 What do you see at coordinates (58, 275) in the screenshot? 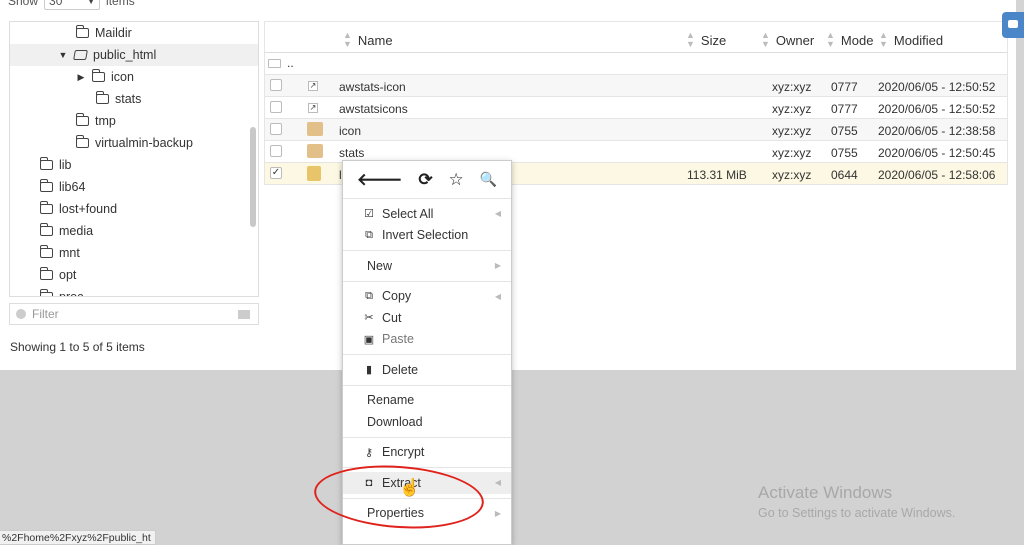
I see `tree-item-opt: opt` at bounding box center [58, 275].